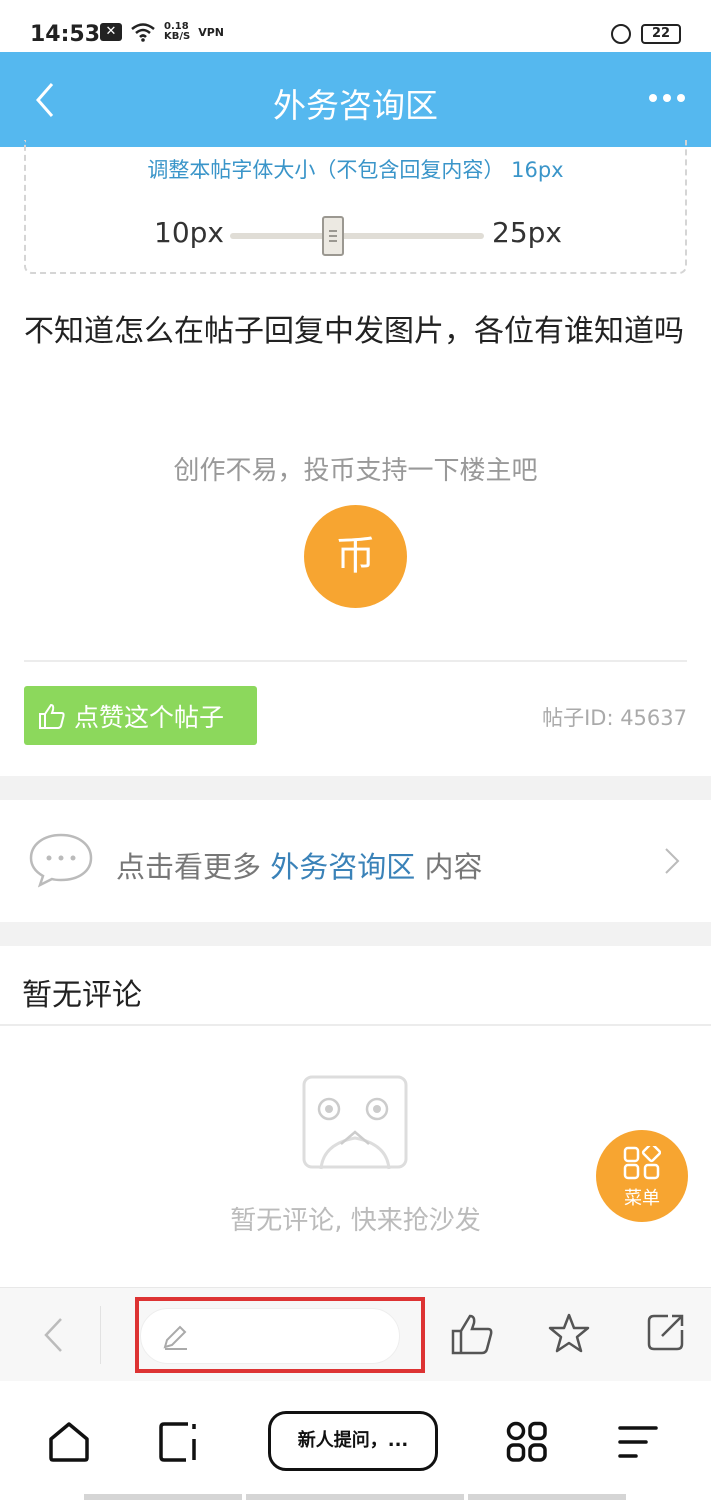 This screenshot has width=711, height=1500. What do you see at coordinates (527, 232) in the screenshot?
I see `font-size-max-label: 25px` at bounding box center [527, 232].